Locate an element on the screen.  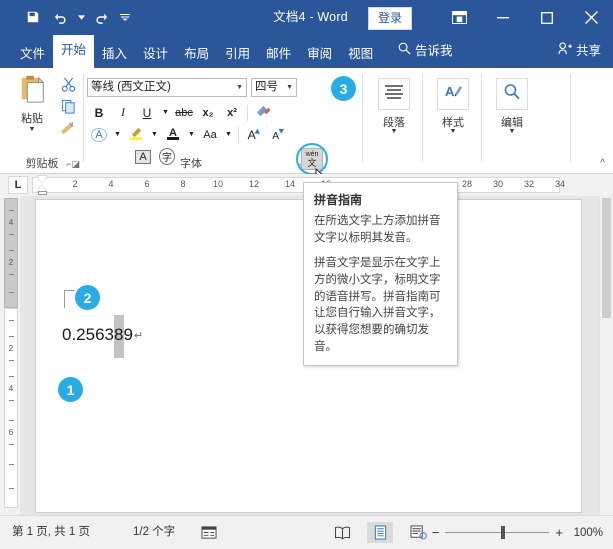
read-mode-icon is located at coordinates (342, 532).